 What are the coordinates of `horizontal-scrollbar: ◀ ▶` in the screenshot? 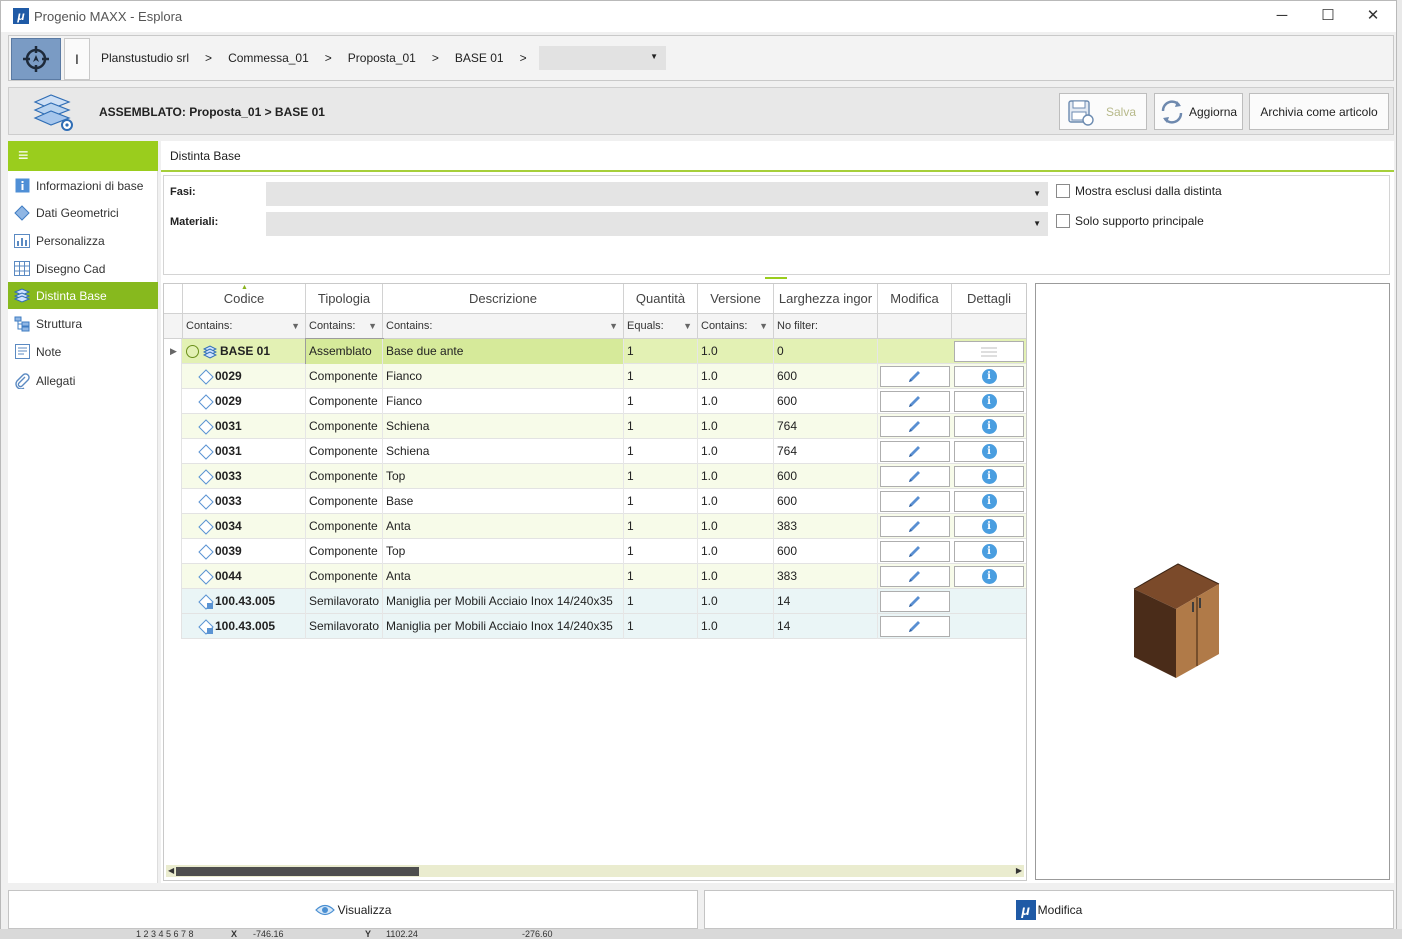 It's located at (595, 871).